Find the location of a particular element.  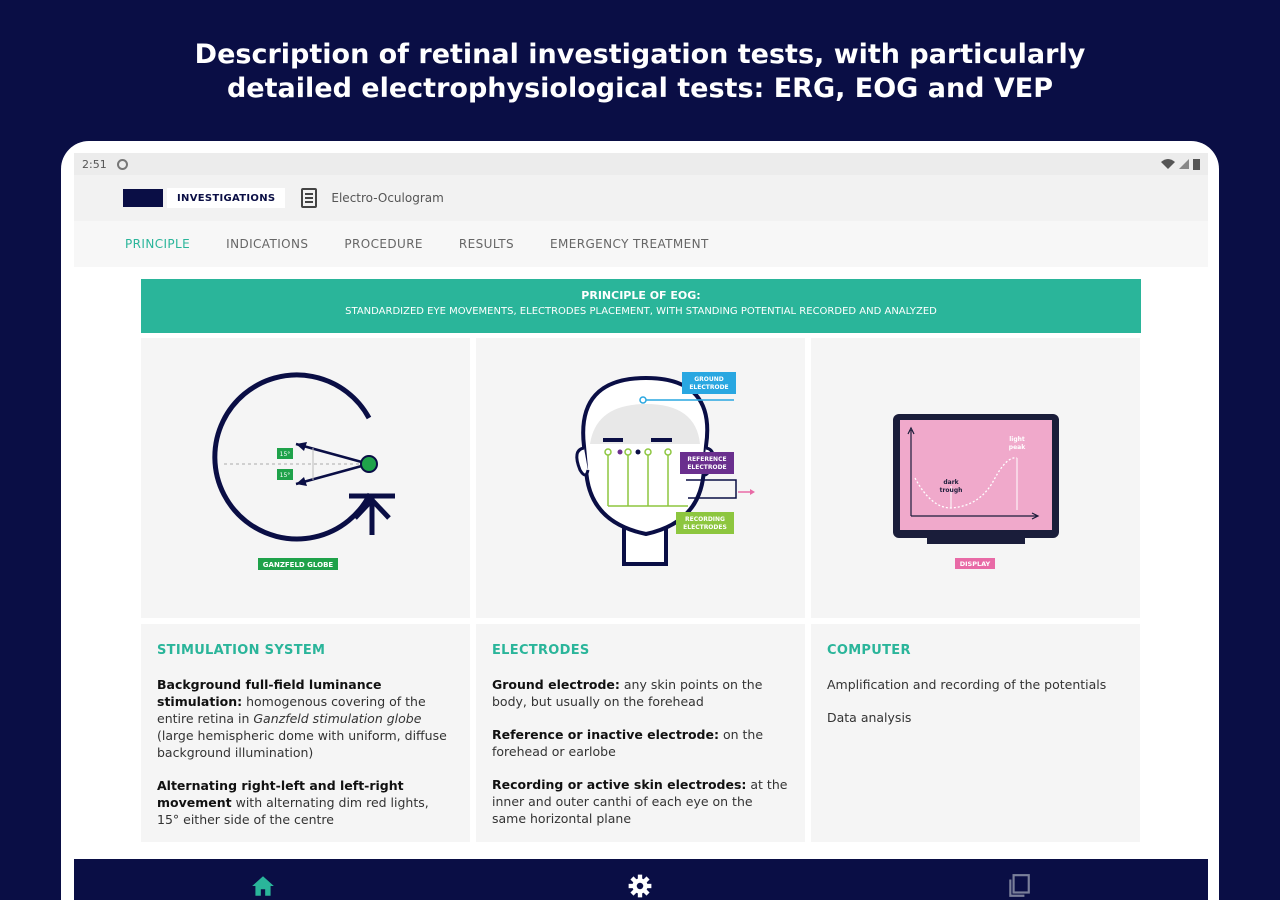

ground-label-1: GROUND is located at coordinates (709, 379).